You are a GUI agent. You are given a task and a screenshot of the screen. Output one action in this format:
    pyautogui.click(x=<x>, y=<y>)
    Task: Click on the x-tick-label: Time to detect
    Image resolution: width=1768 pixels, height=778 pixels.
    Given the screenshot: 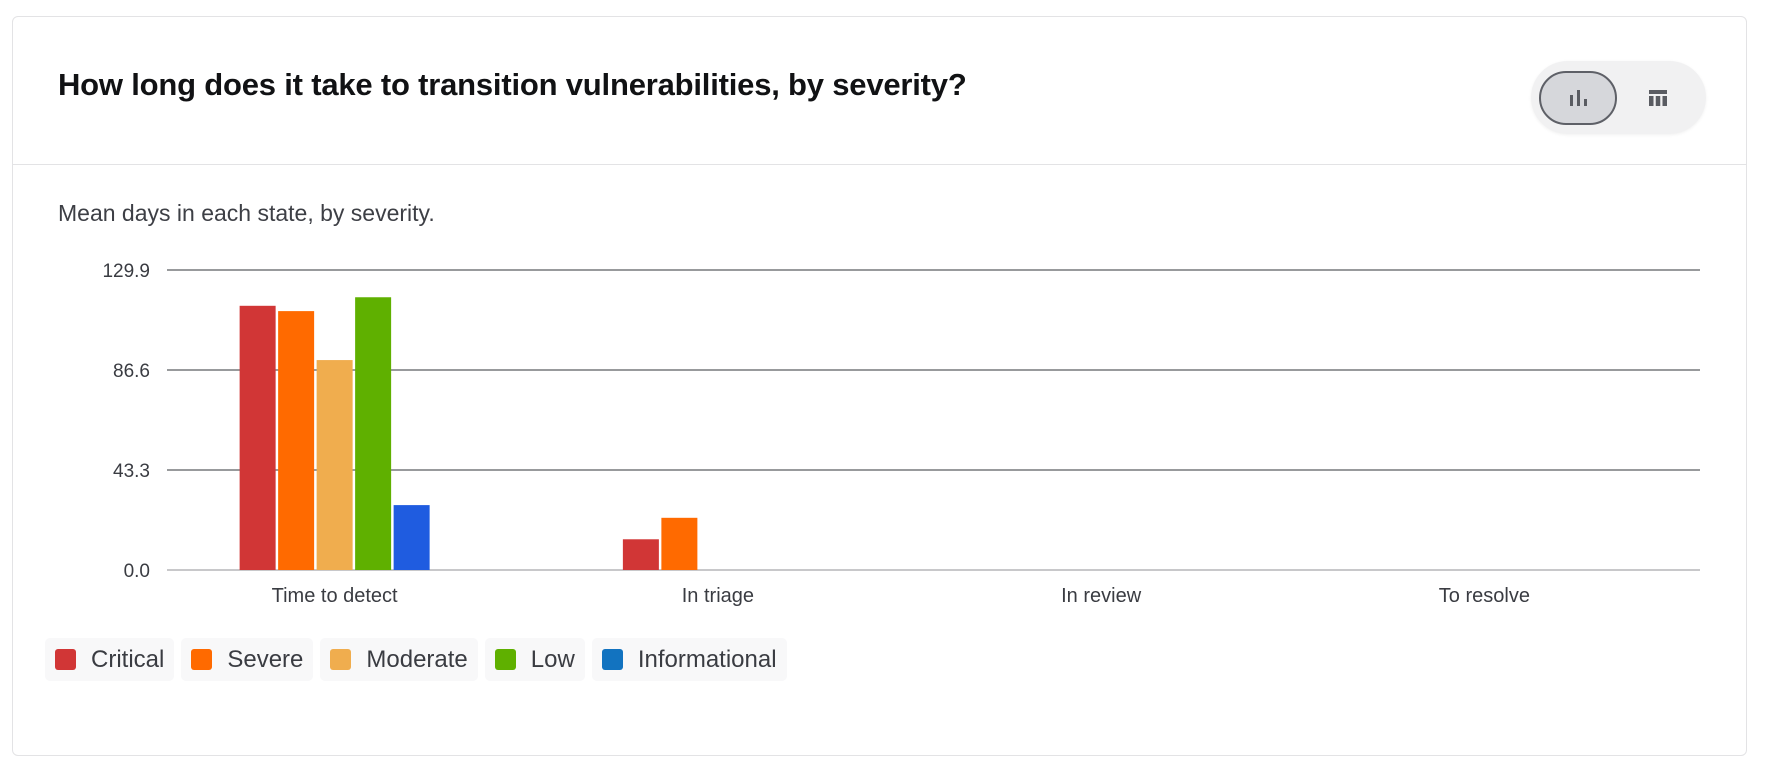 What is the action you would take?
    pyautogui.click(x=335, y=596)
    